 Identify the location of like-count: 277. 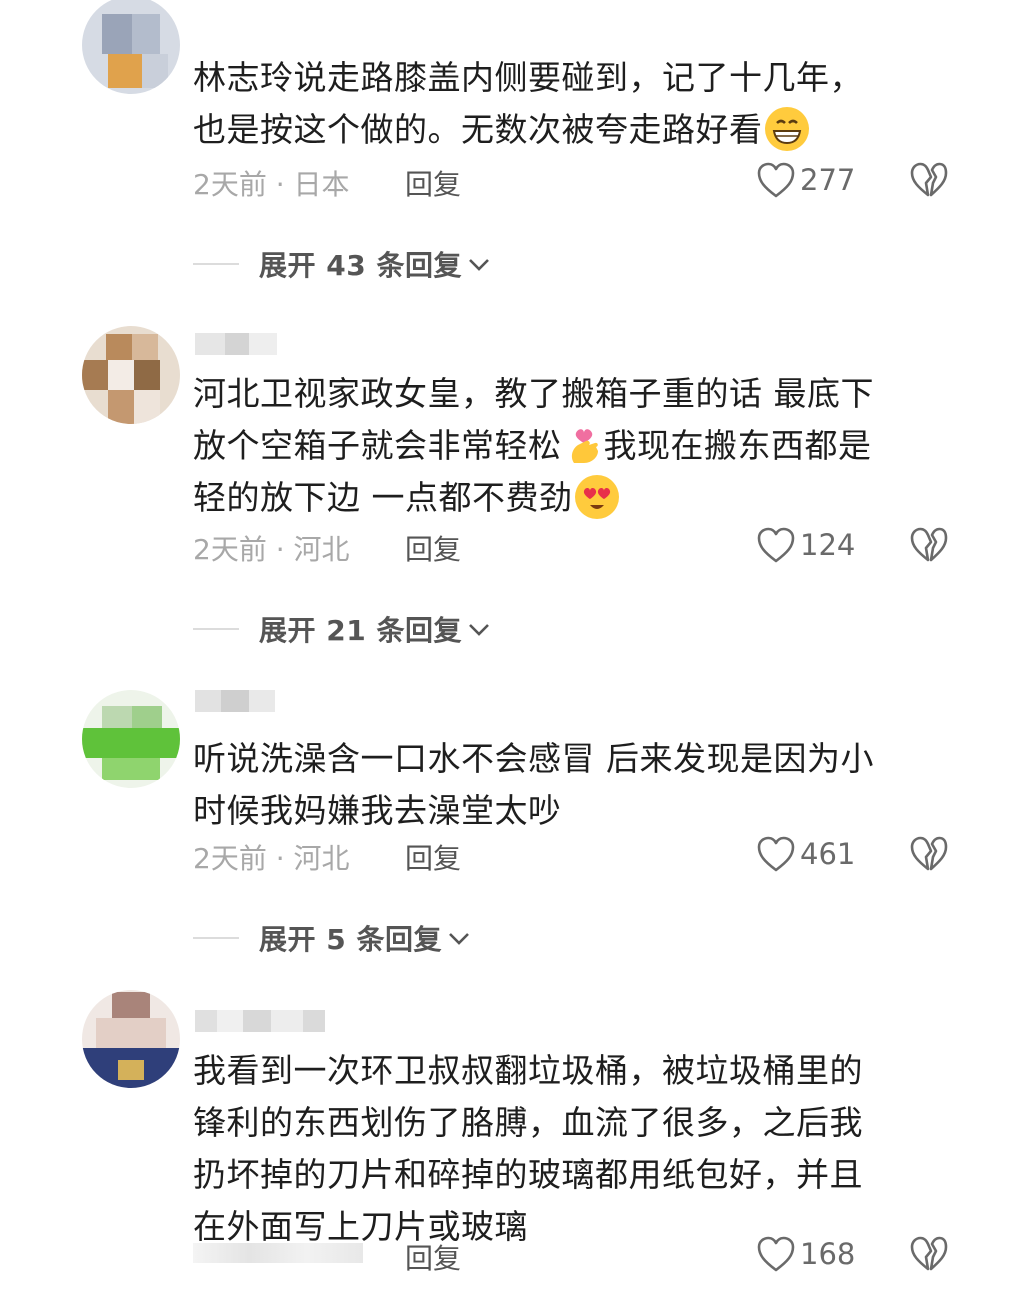
(828, 180).